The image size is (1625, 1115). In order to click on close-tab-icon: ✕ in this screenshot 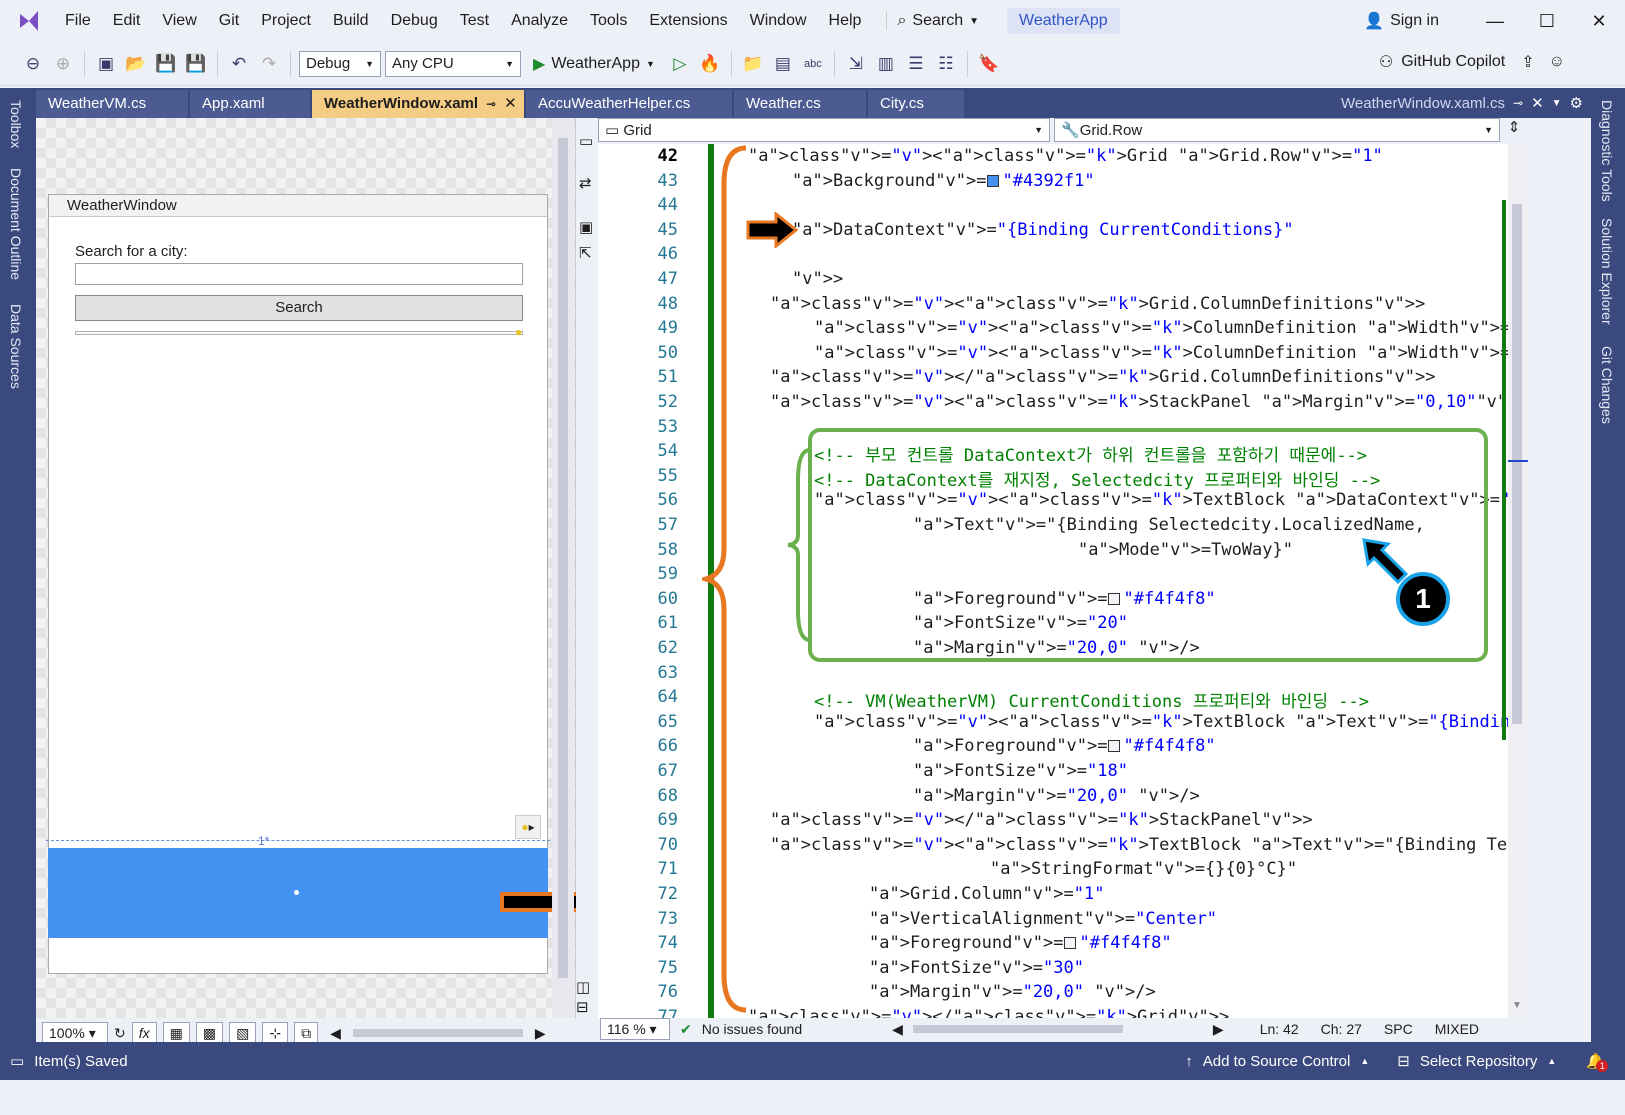, I will do `click(510, 104)`.